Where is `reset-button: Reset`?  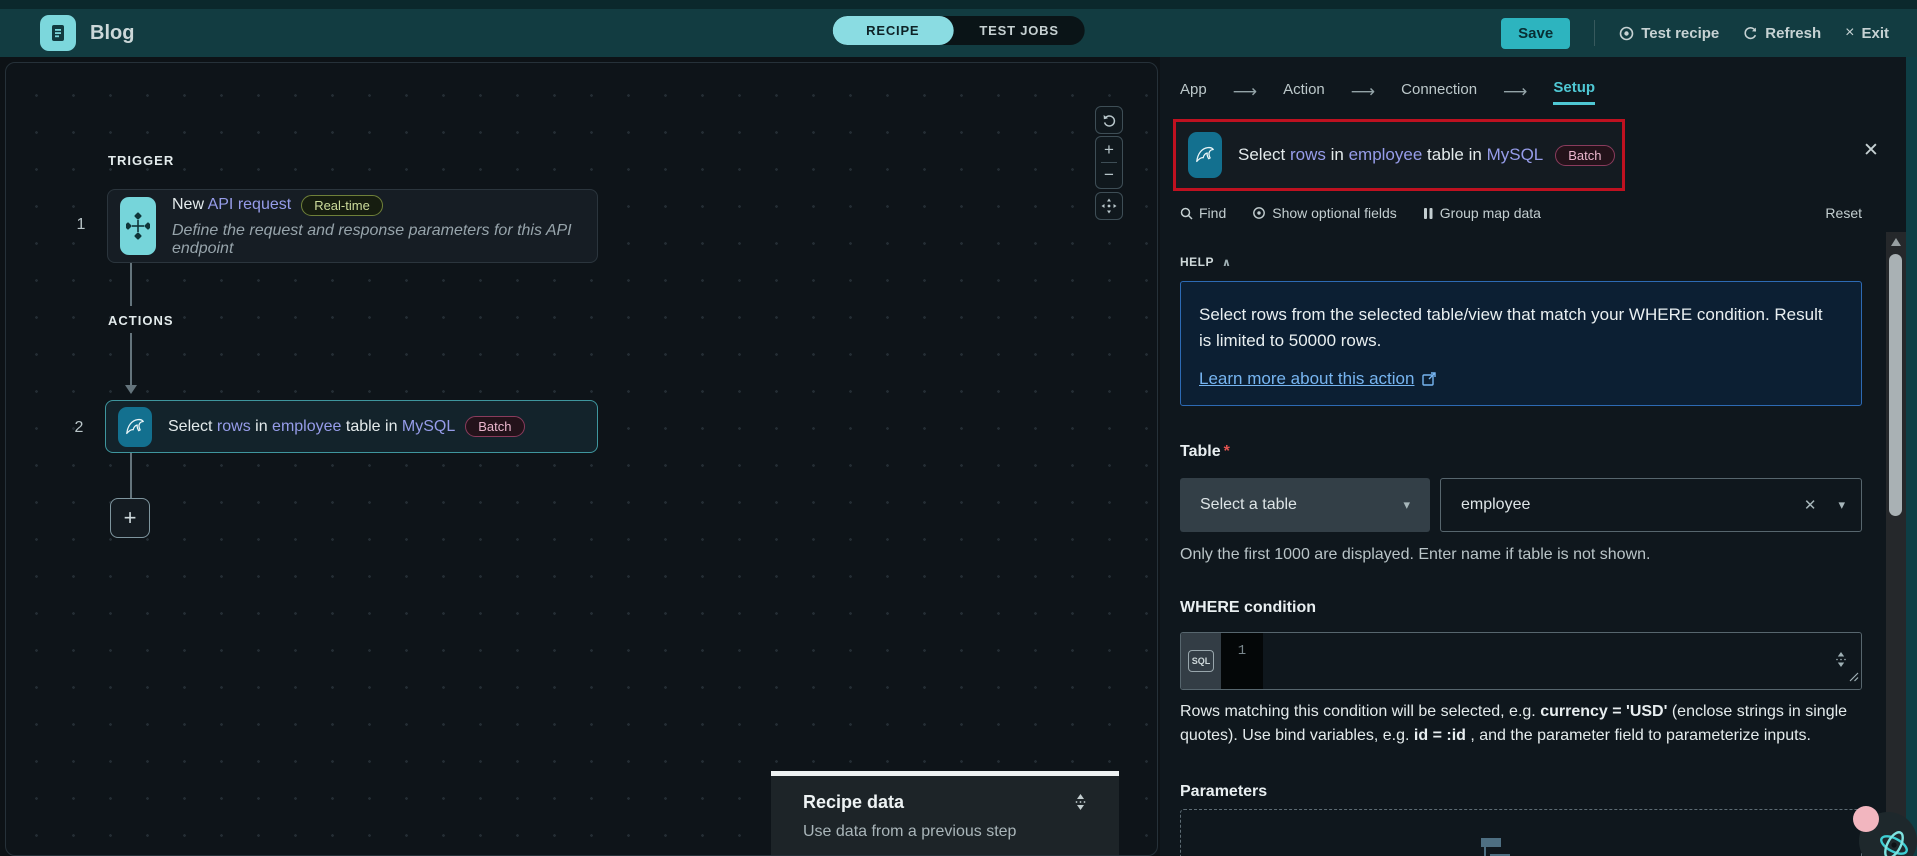
reset-button: Reset is located at coordinates (1843, 213).